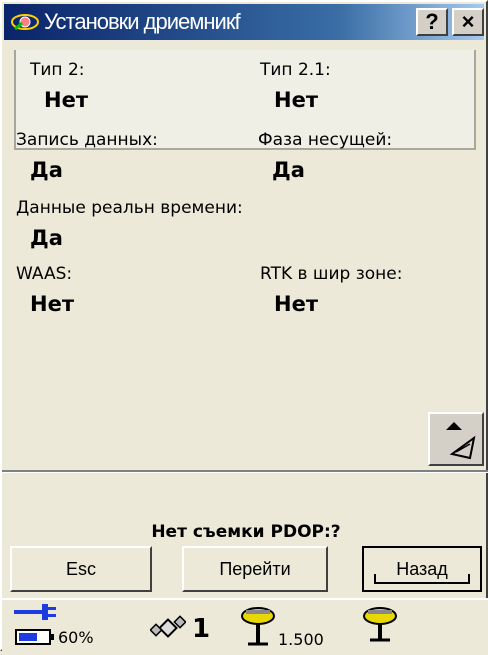 This screenshot has width=488, height=655. Describe the element at coordinates (44, 274) in the screenshot. I see `waas-label: WAAS:` at that location.